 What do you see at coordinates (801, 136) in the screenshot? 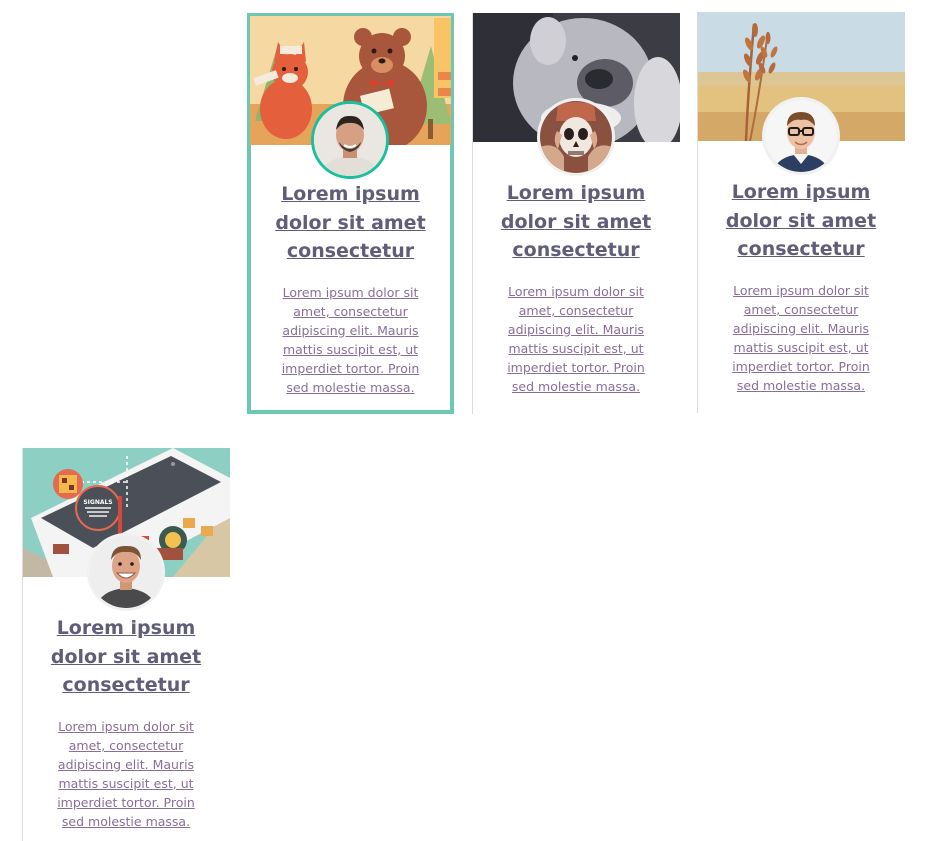
I see `man-glasses-avatar` at bounding box center [801, 136].